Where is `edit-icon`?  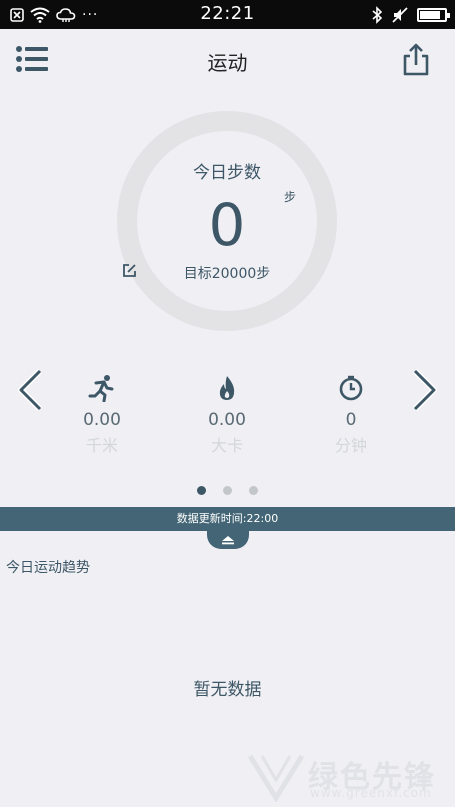
edit-icon is located at coordinates (129, 270).